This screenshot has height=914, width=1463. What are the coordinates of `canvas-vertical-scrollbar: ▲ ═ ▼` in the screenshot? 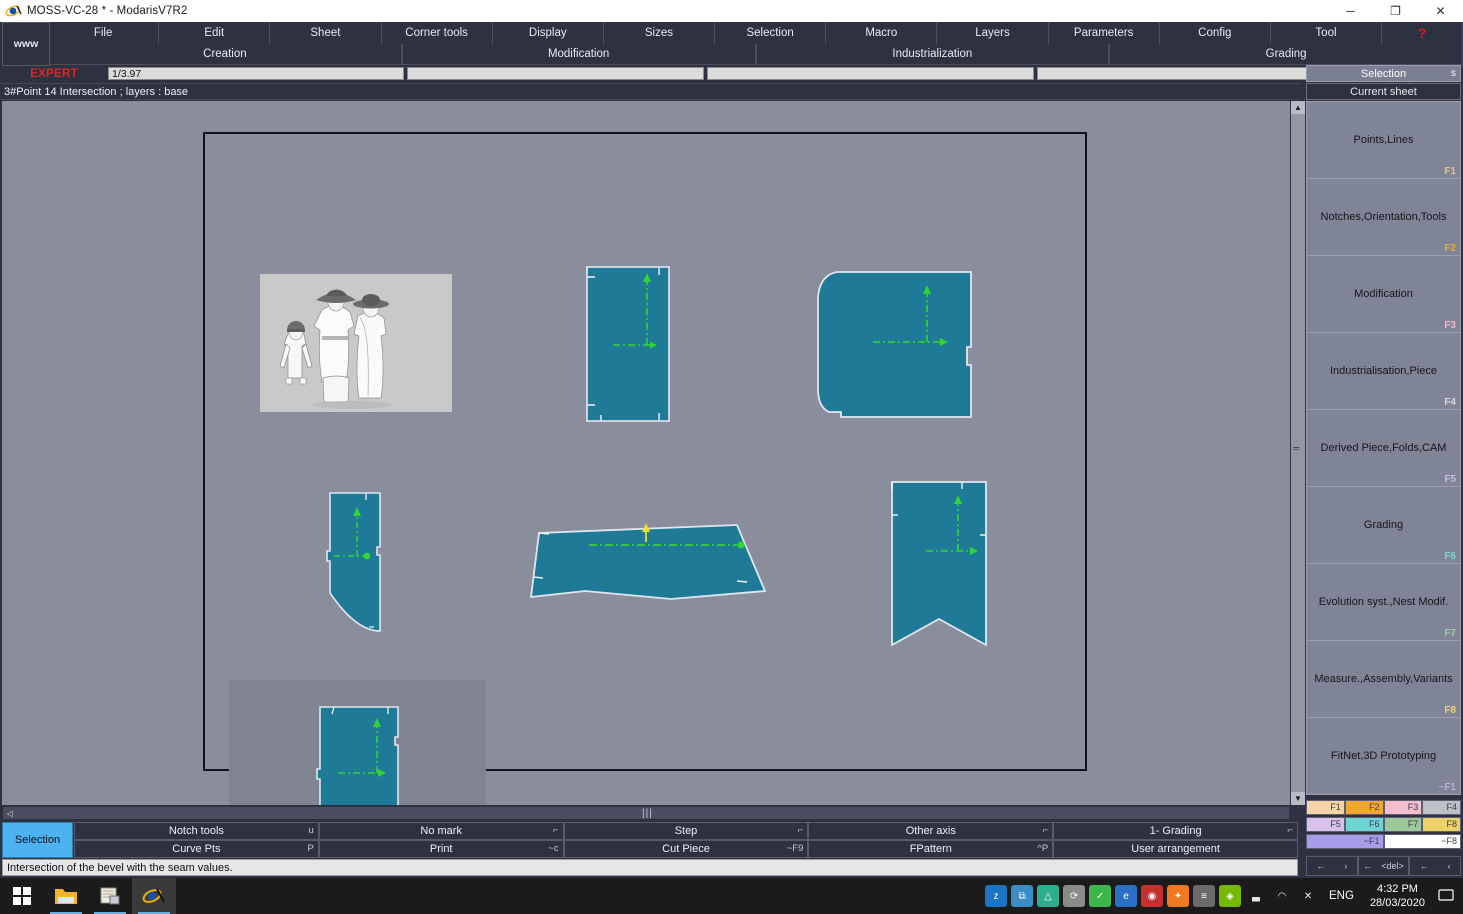 It's located at (1297, 453).